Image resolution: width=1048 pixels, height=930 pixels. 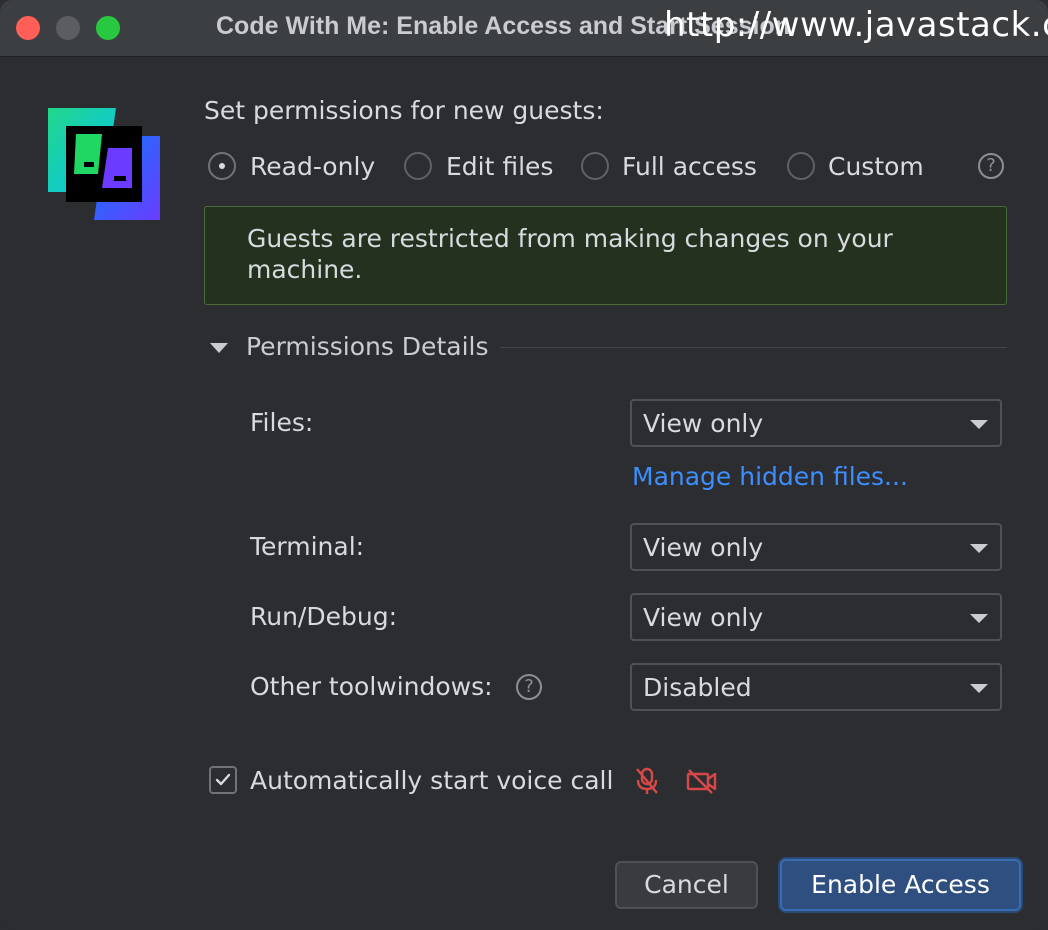 I want to click on toolwindows-label: Other toolwindows:, so click(x=371, y=686).